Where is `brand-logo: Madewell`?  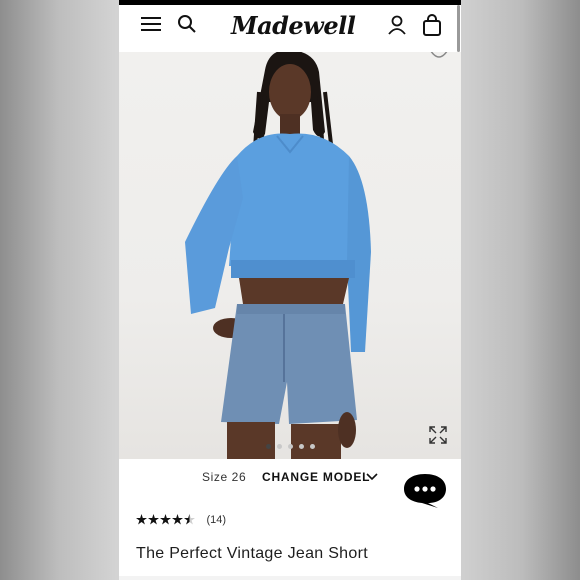 brand-logo: Madewell is located at coordinates (293, 26).